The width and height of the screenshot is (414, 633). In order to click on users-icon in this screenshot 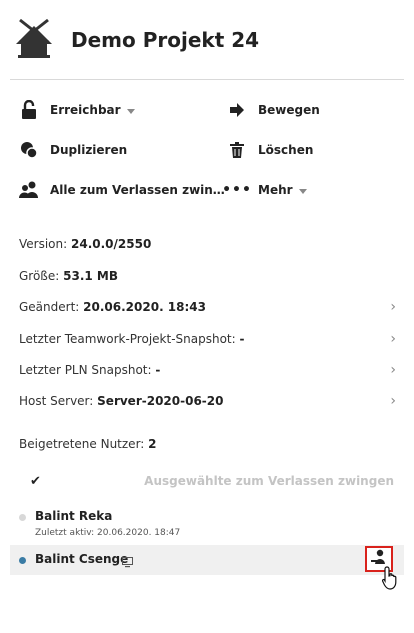, I will do `click(29, 190)`.